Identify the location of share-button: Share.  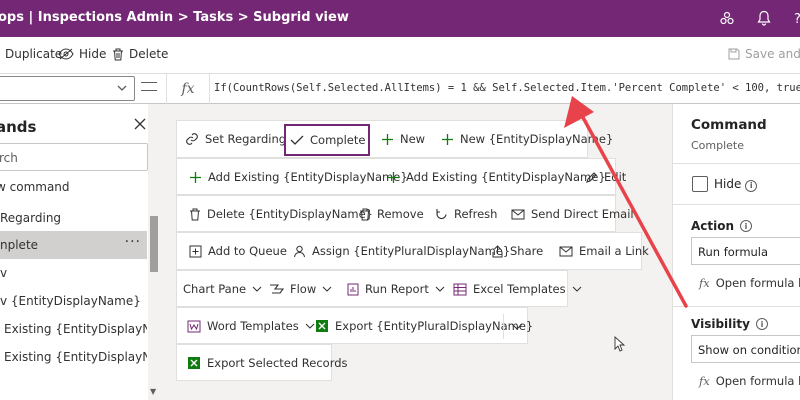
(517, 251).